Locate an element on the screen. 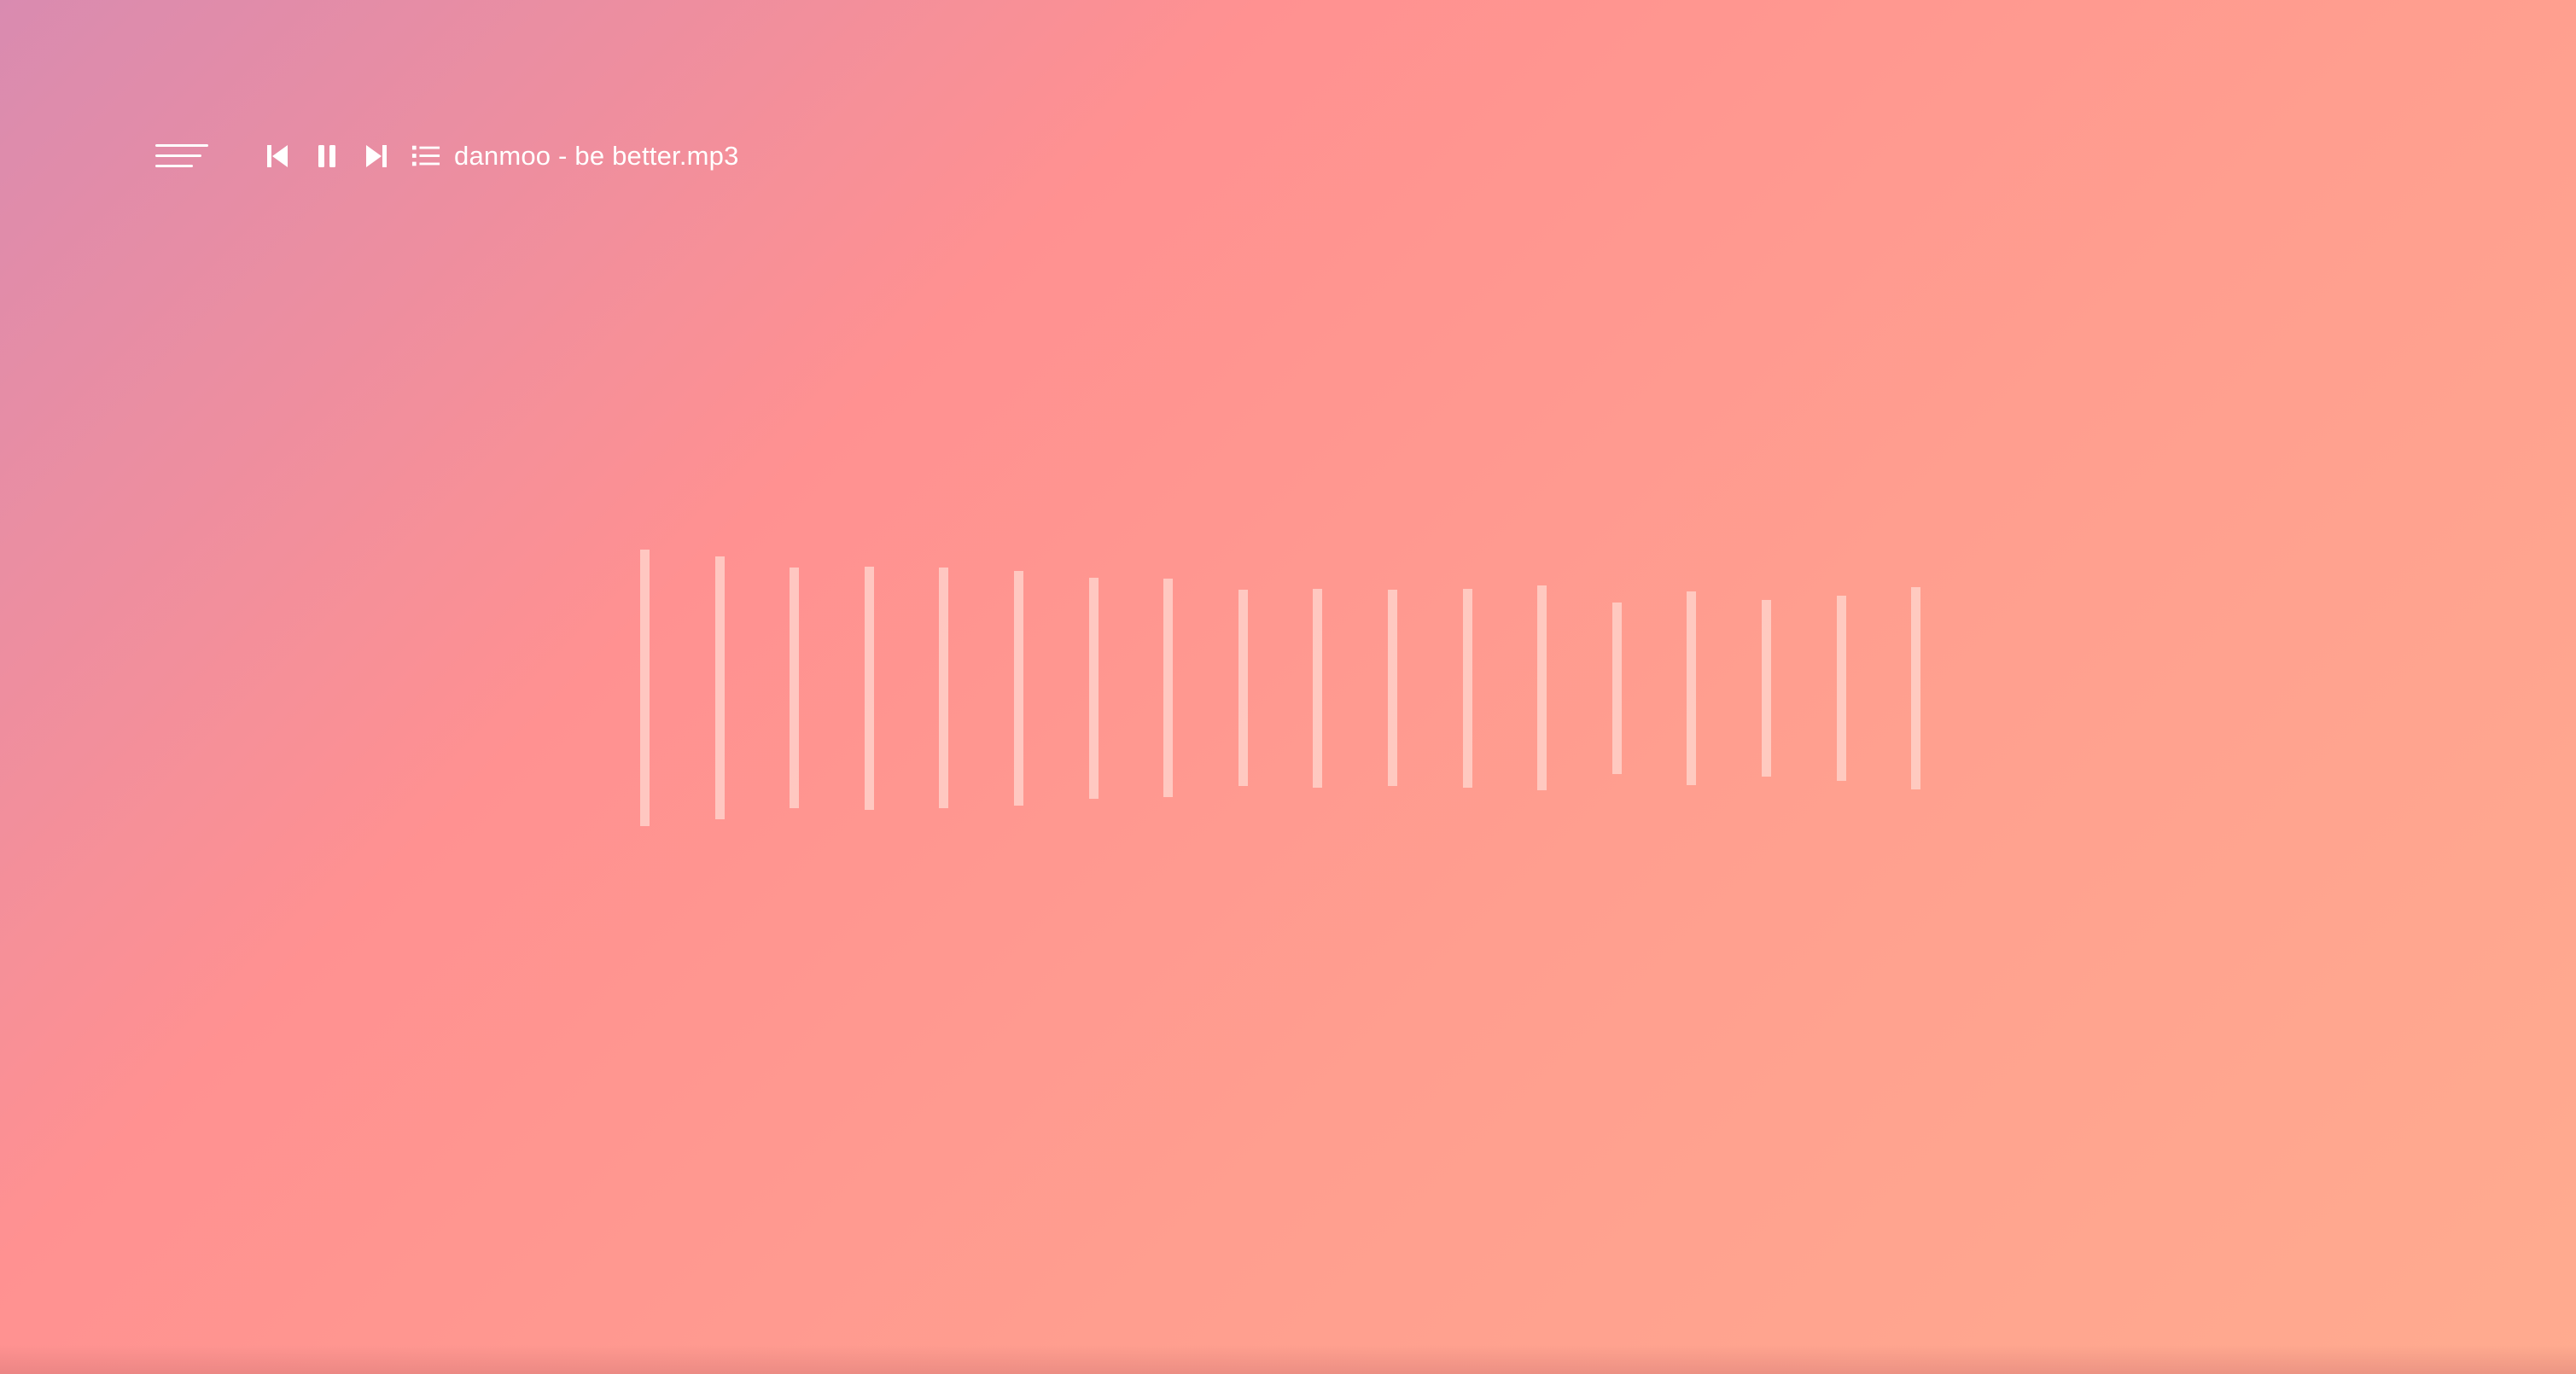  bottom-shade is located at coordinates (1288, 1360).